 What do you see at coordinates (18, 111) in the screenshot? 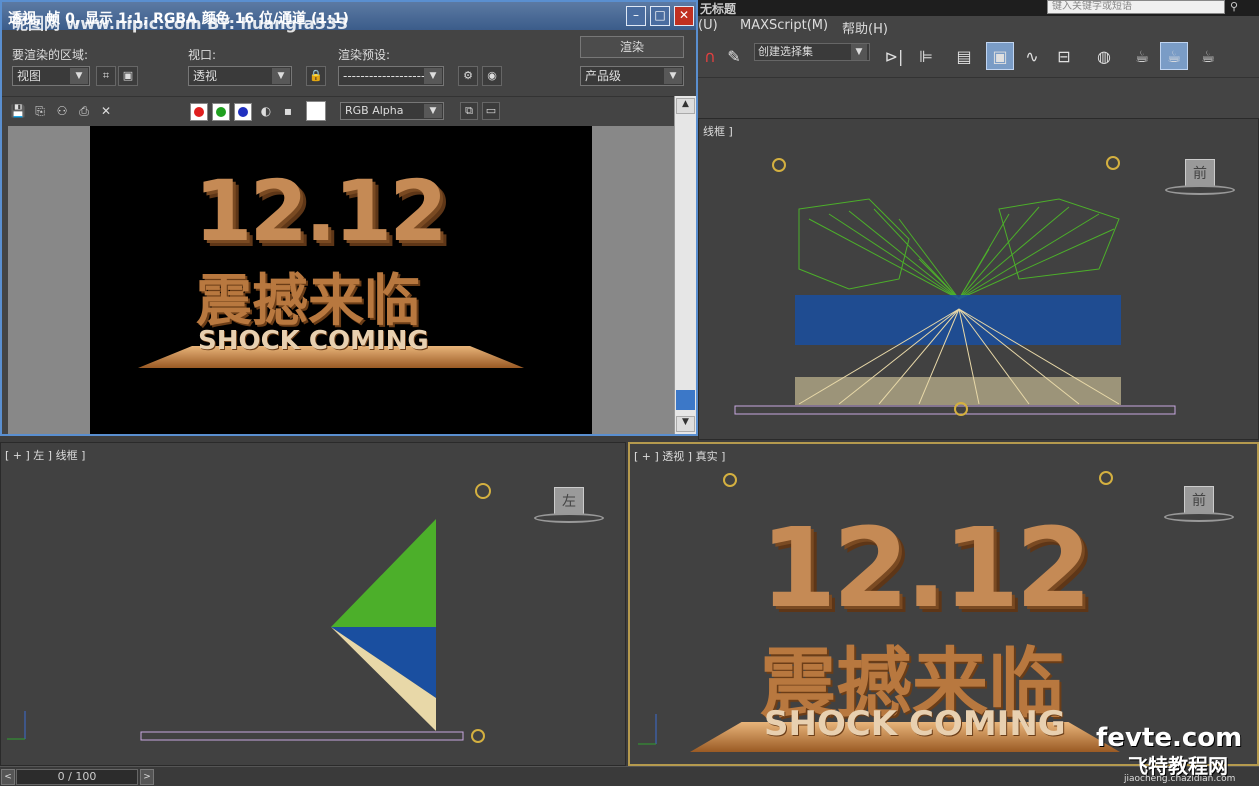
I see `save-icon: 💾` at bounding box center [18, 111].